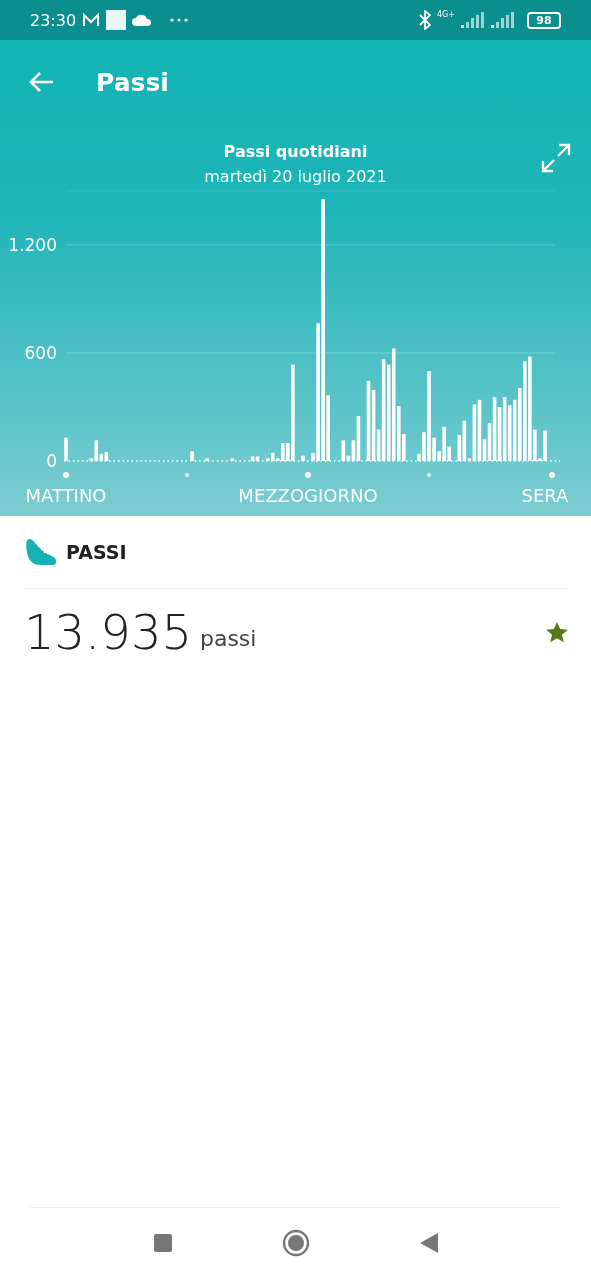  I want to click on page-title: Passi, so click(132, 82).